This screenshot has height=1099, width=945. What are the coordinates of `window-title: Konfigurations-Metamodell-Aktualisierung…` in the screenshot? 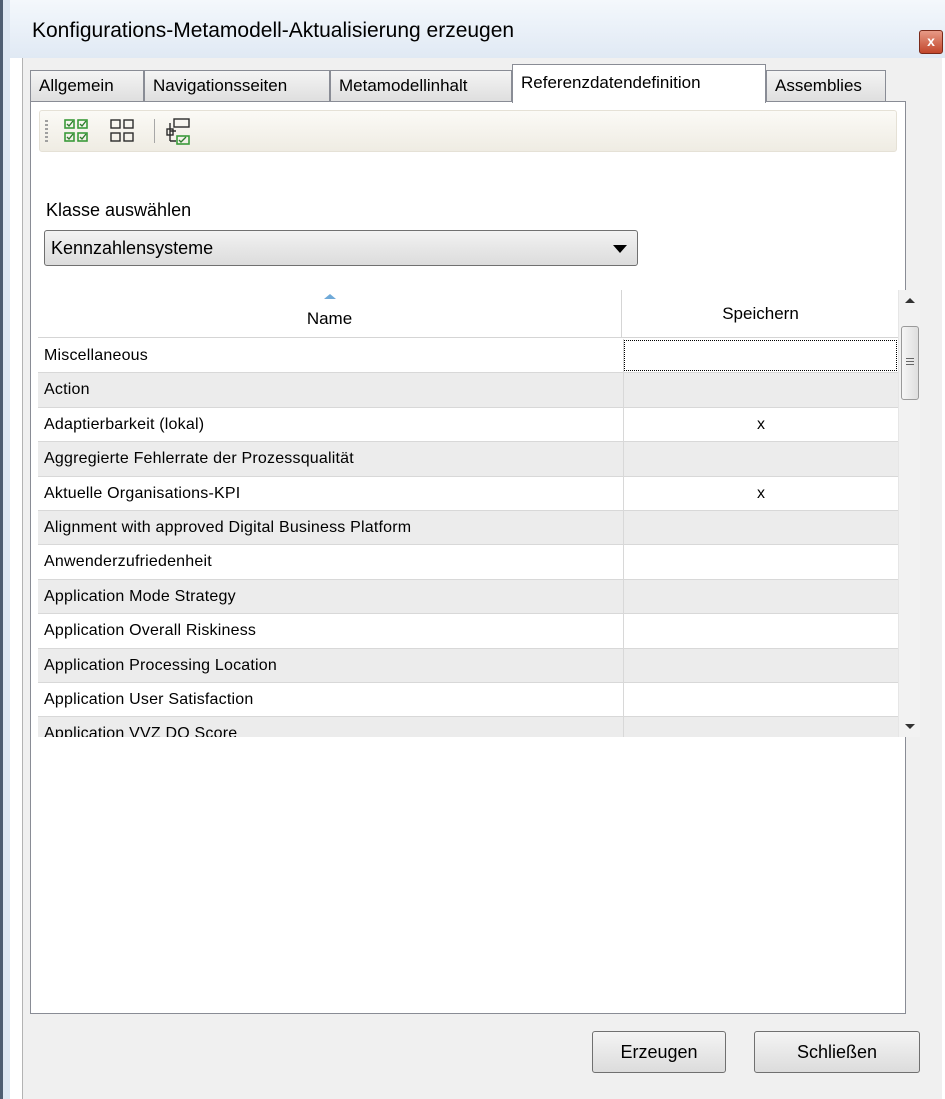 It's located at (273, 30).